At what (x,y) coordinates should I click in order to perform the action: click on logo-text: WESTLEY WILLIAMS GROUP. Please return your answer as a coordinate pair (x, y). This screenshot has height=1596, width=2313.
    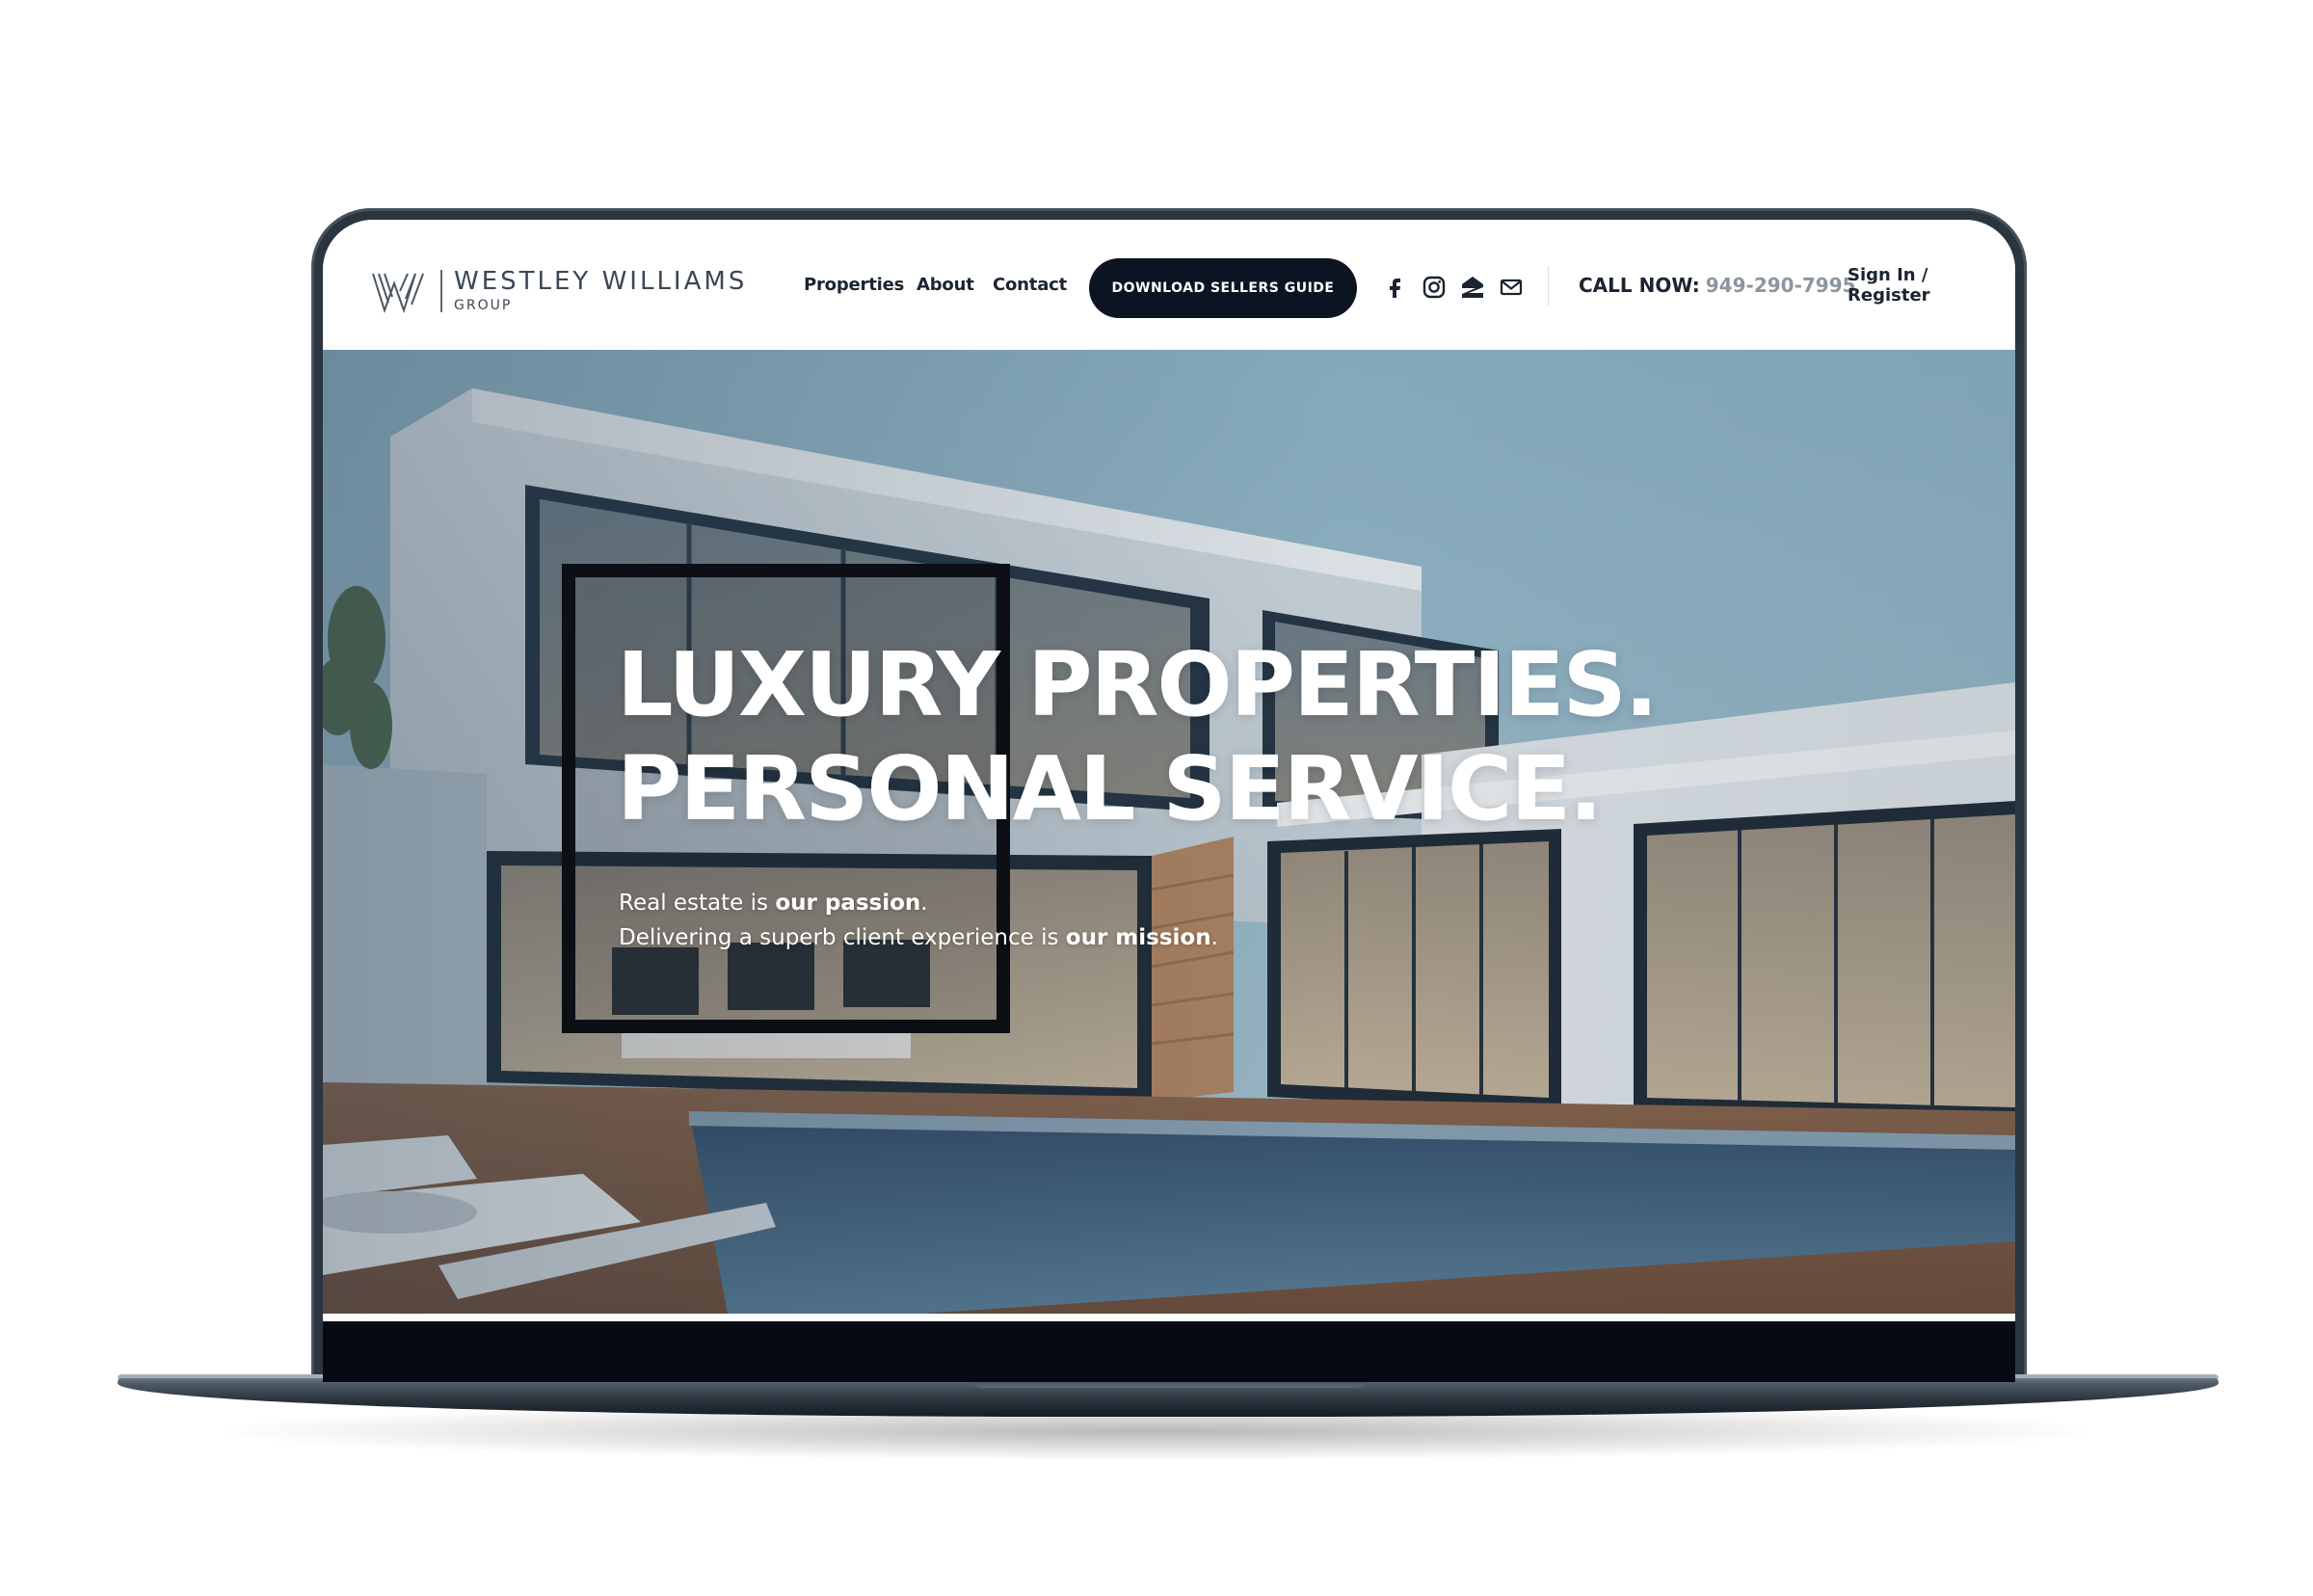
    Looking at the image, I should click on (600, 291).